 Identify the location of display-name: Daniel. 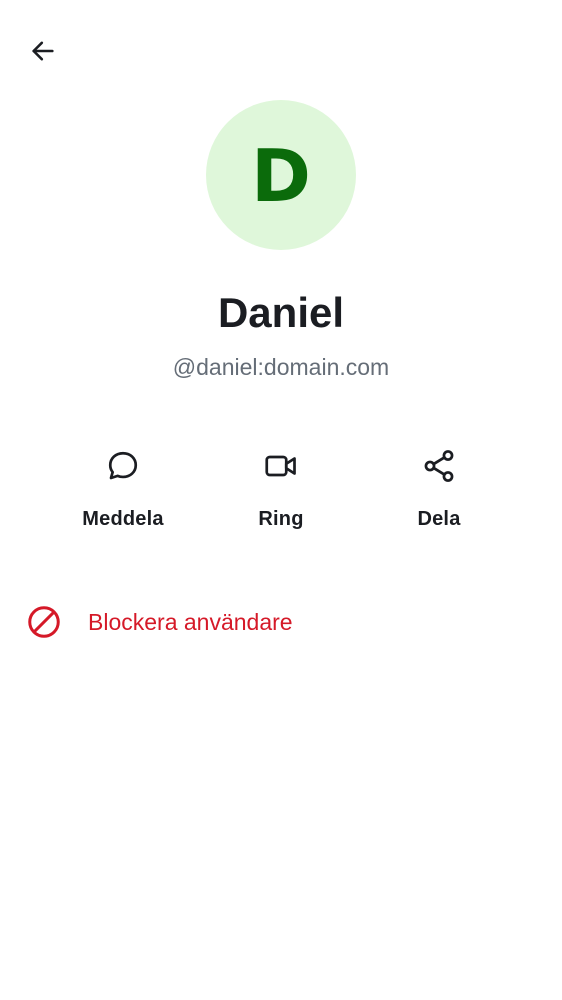
(281, 312).